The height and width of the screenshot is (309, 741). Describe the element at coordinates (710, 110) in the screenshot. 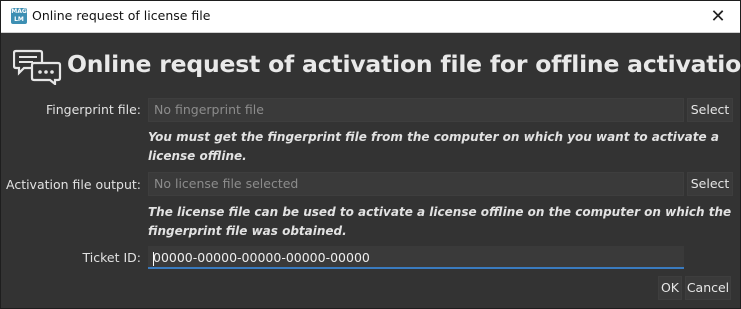

I see `fingerprint-select-button: Select` at that location.